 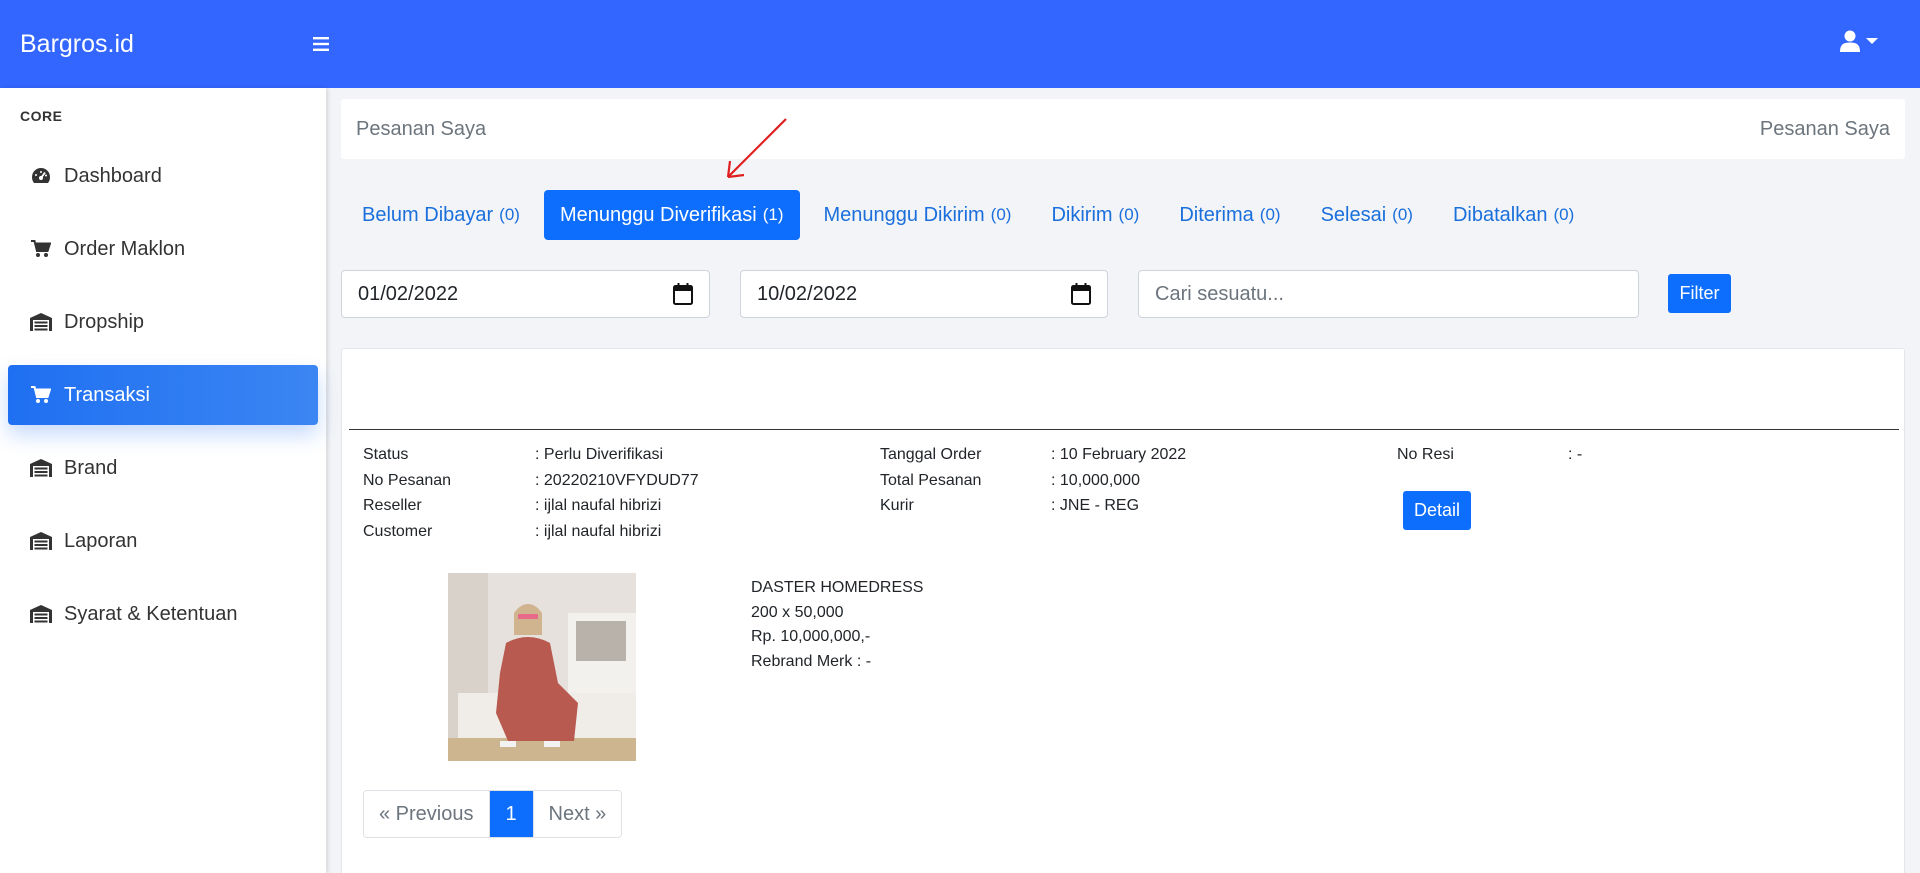 What do you see at coordinates (1388, 294) in the screenshot?
I see `search-input` at bounding box center [1388, 294].